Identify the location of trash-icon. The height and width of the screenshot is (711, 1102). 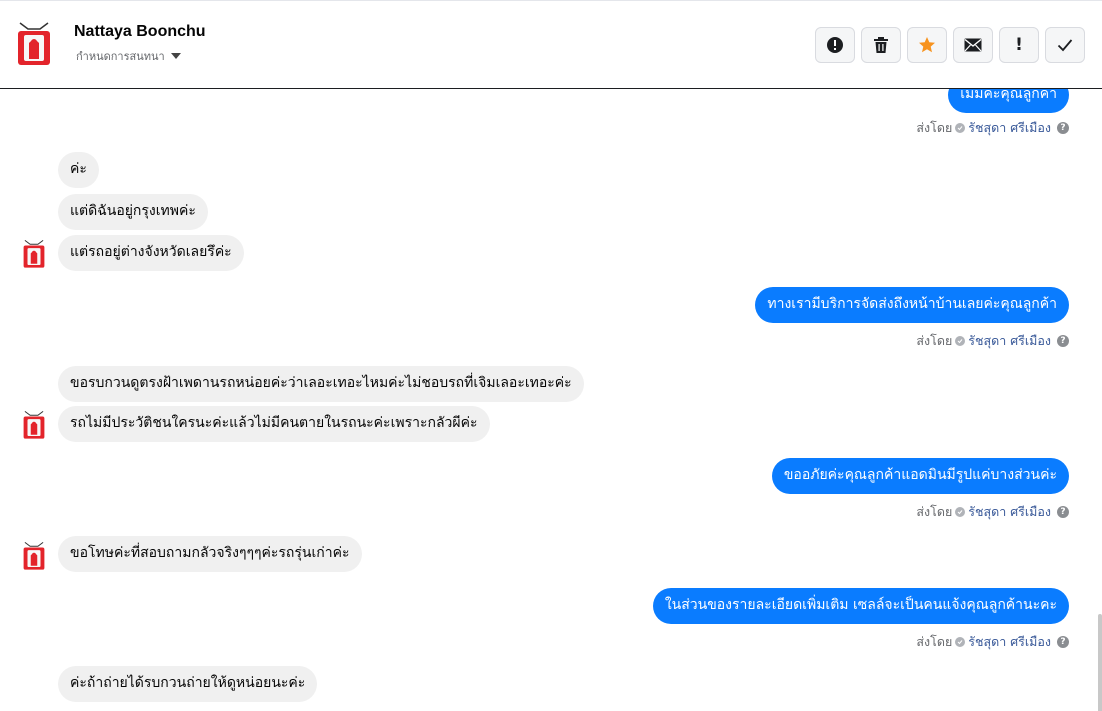
(881, 45).